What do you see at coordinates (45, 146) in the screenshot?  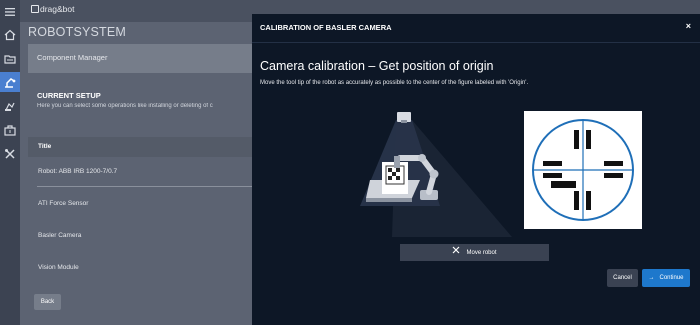 I see `table-header-title: Title` at bounding box center [45, 146].